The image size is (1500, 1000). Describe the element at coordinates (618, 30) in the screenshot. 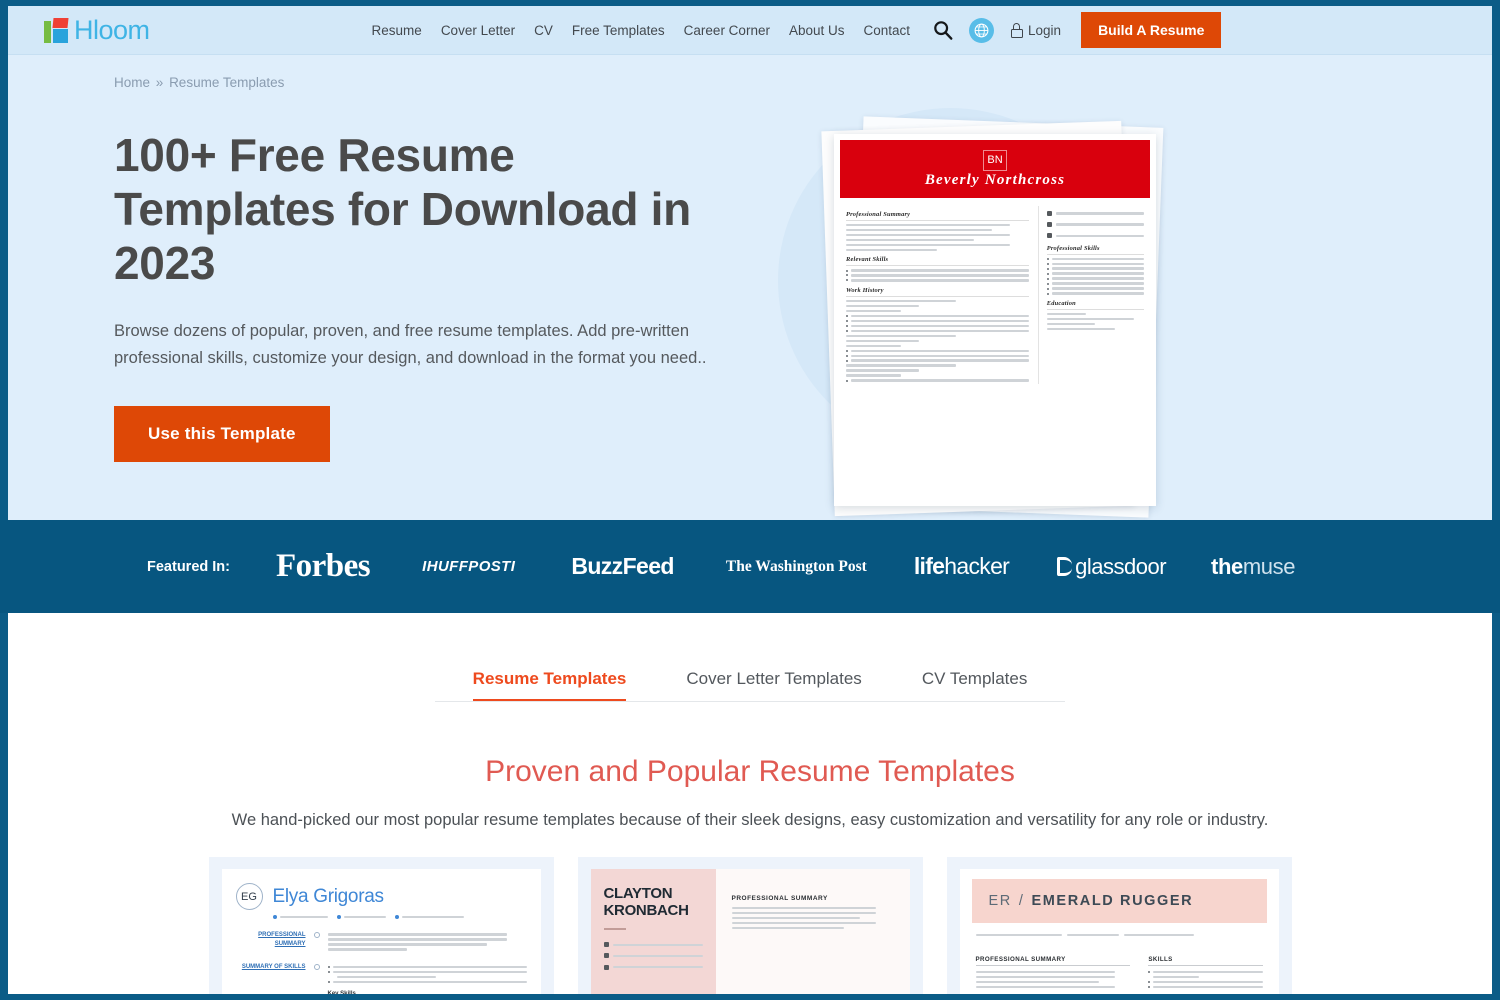

I see `nav-item-free-templates: Free Templates` at that location.